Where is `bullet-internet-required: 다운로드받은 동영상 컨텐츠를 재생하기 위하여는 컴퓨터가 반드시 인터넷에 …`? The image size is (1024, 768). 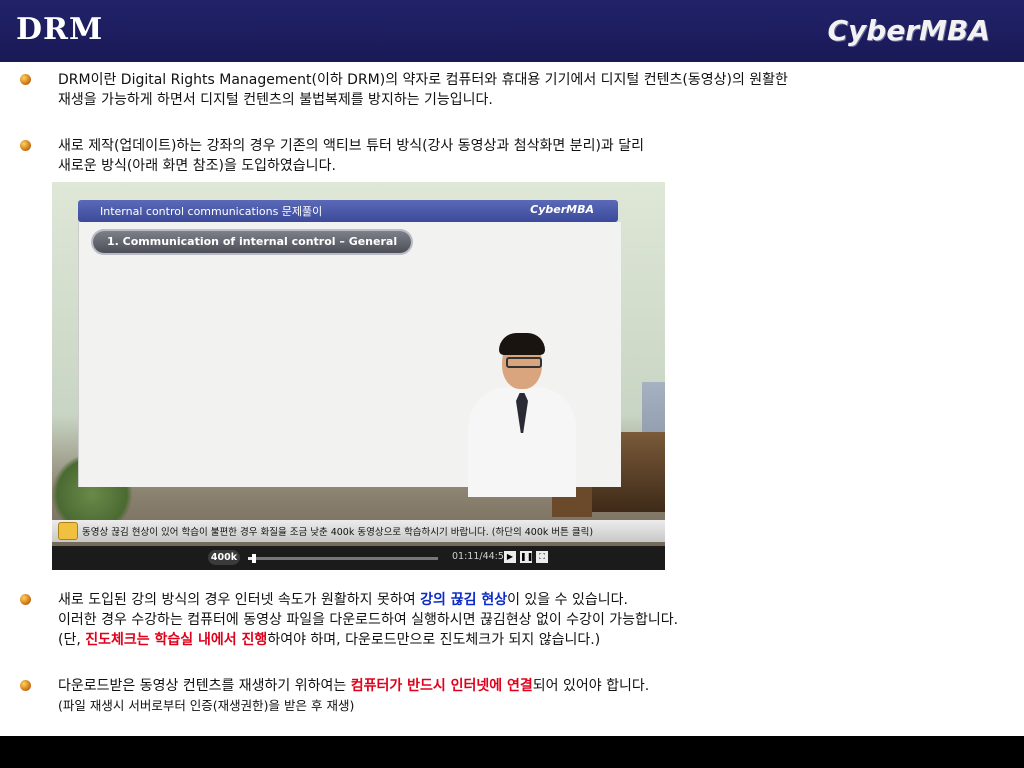
bullet-internet-required: 다운로드받은 동영상 컨텐츠를 재생하기 위하여는 컴퓨터가 반드시 인터넷에 … is located at coordinates (334, 696).